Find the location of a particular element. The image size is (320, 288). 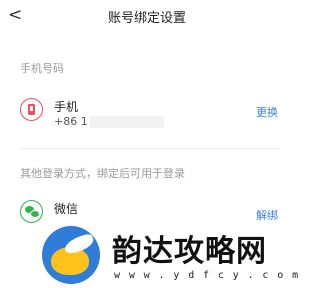

watermark-text: 韵达攻略网 is located at coordinates (189, 251).